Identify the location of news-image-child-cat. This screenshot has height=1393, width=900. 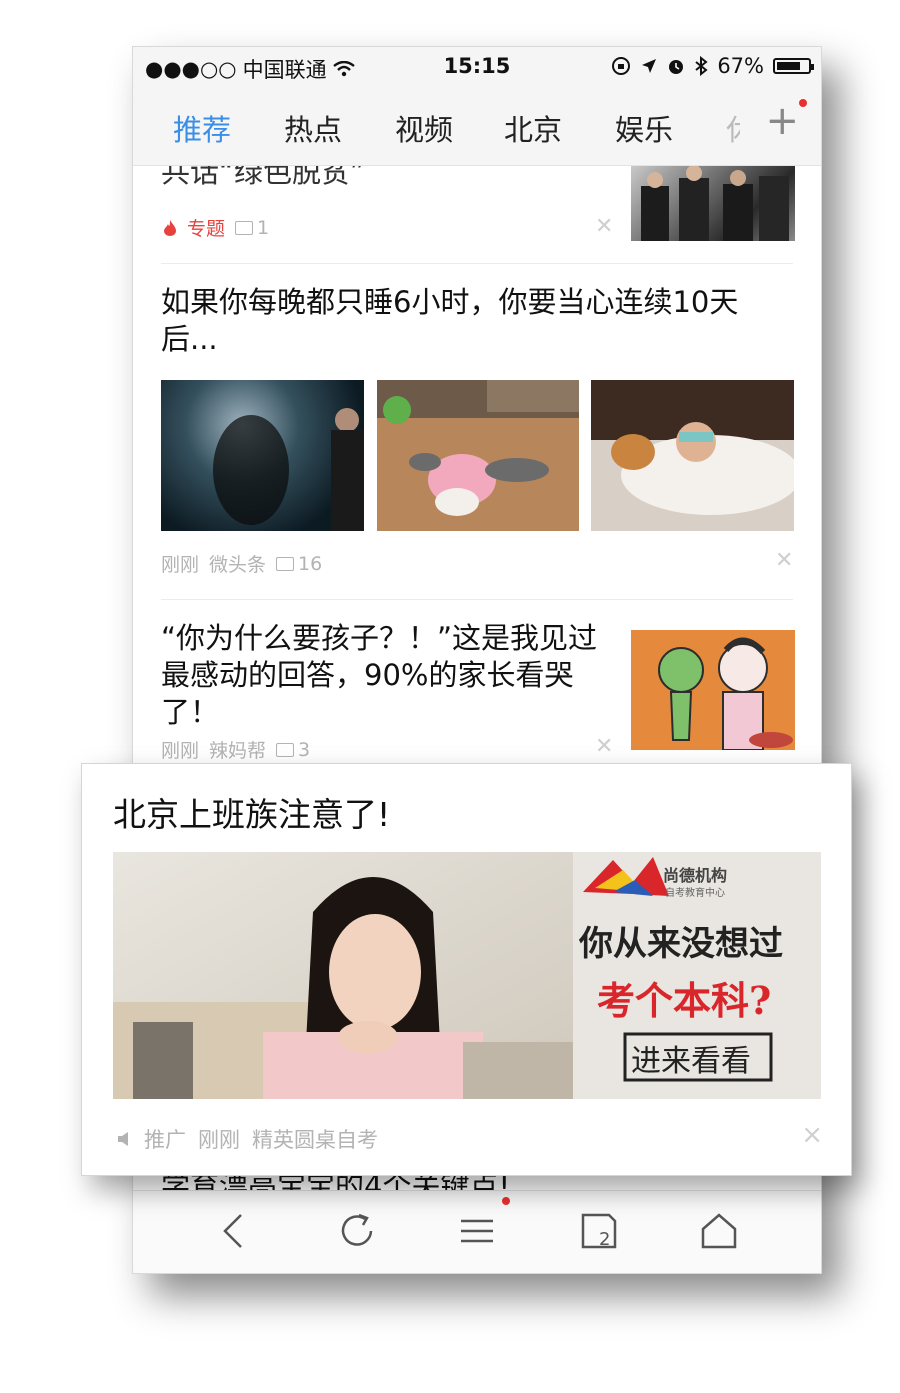
(478, 455).